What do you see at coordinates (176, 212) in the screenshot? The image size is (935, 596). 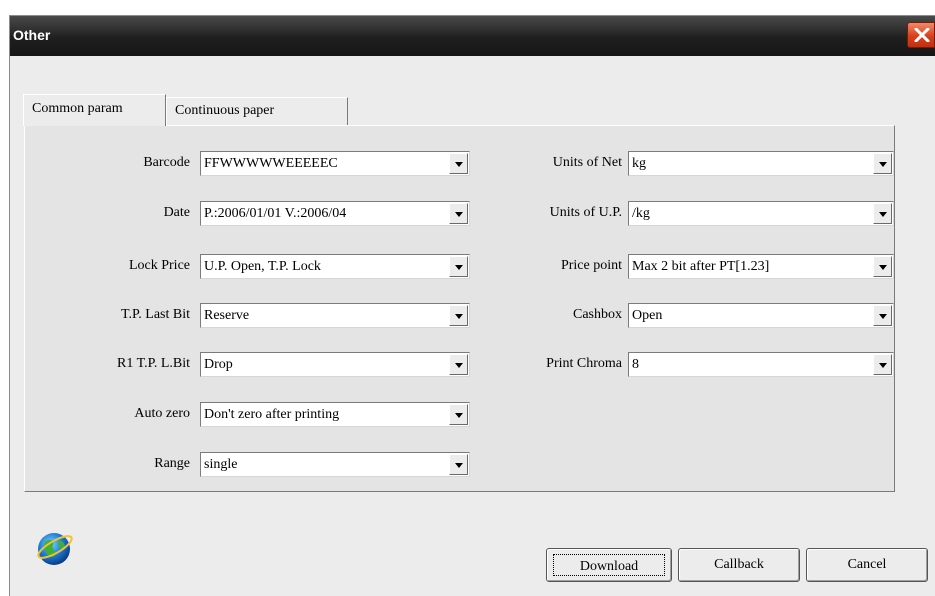 I see `date-label: Date` at bounding box center [176, 212].